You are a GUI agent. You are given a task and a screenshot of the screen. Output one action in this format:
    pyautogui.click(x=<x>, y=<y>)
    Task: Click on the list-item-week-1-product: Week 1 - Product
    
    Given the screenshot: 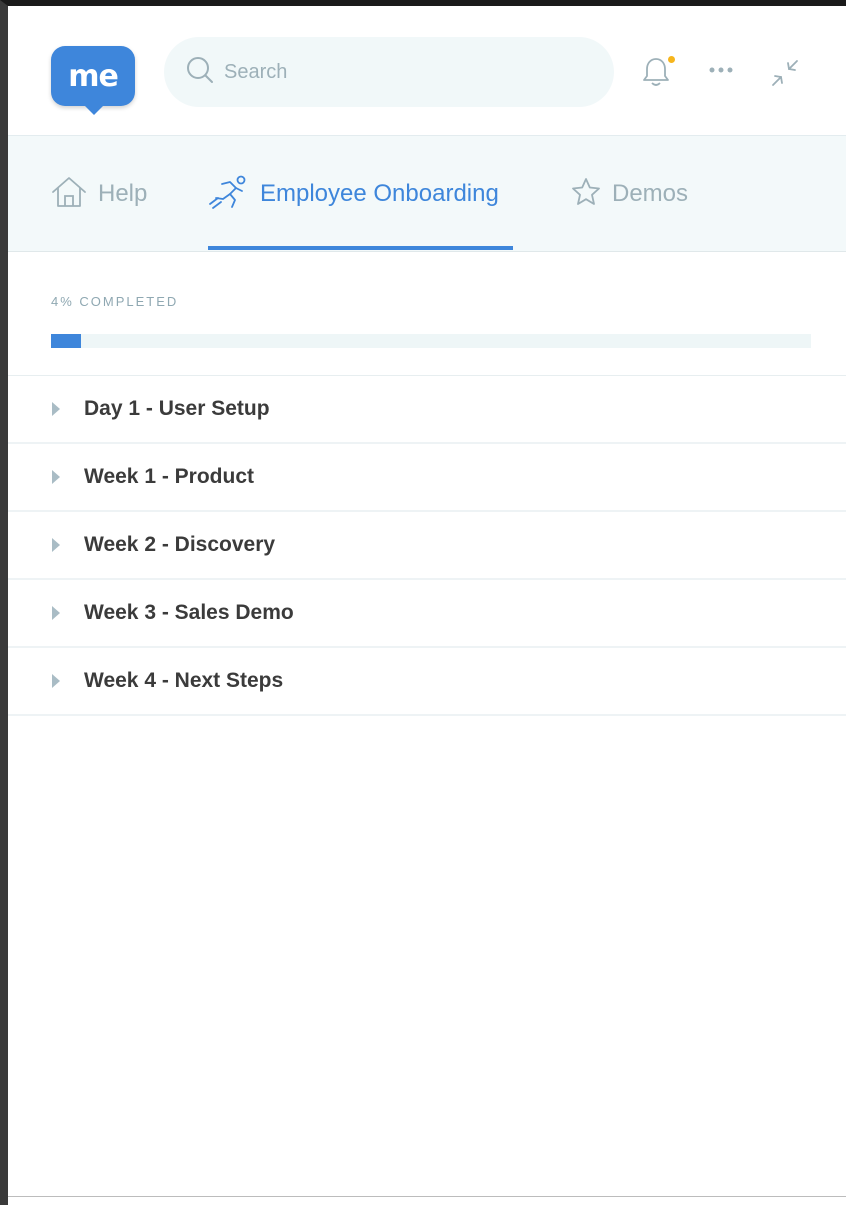 What is the action you would take?
    pyautogui.click(x=427, y=478)
    